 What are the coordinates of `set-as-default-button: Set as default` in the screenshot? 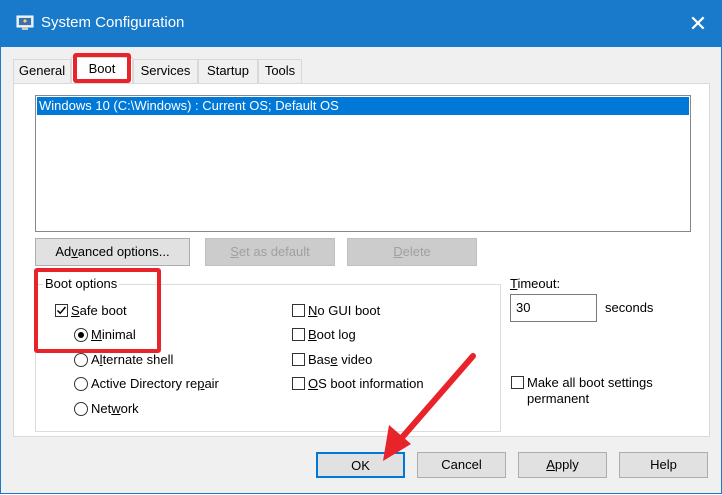 It's located at (270, 252).